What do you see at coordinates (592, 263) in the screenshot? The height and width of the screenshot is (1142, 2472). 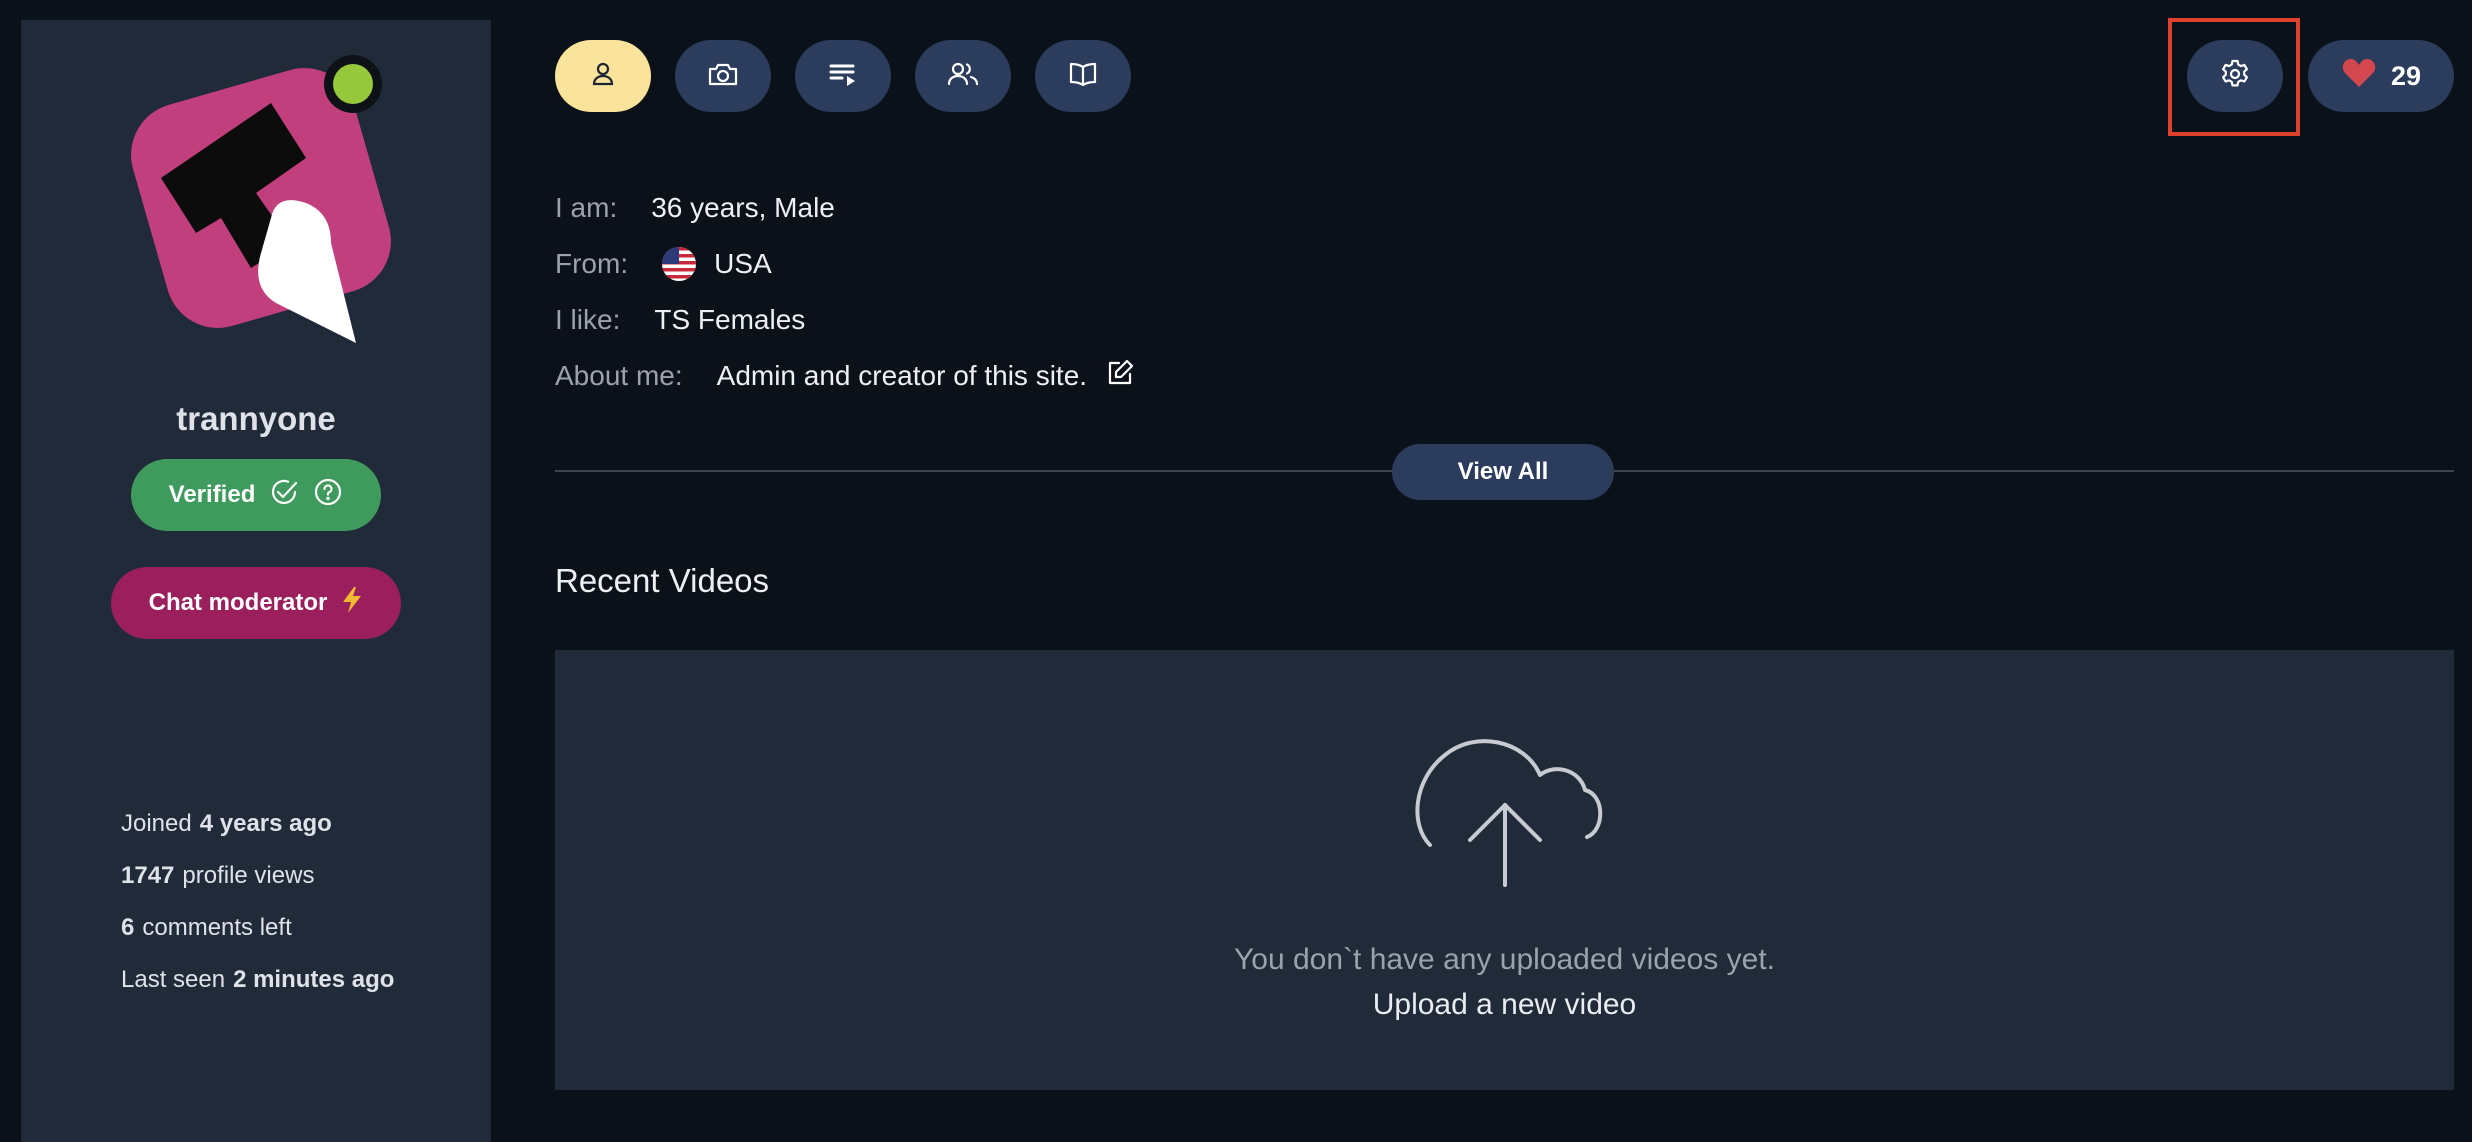 I see `from-label: From:` at bounding box center [592, 263].